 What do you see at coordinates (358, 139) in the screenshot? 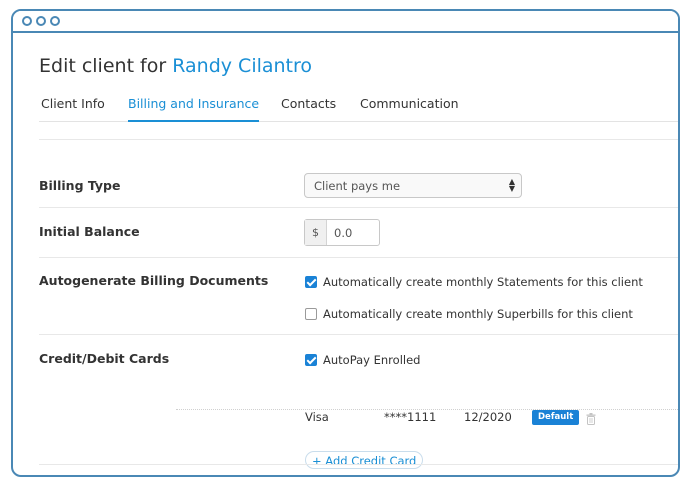
I see `section-divider` at bounding box center [358, 139].